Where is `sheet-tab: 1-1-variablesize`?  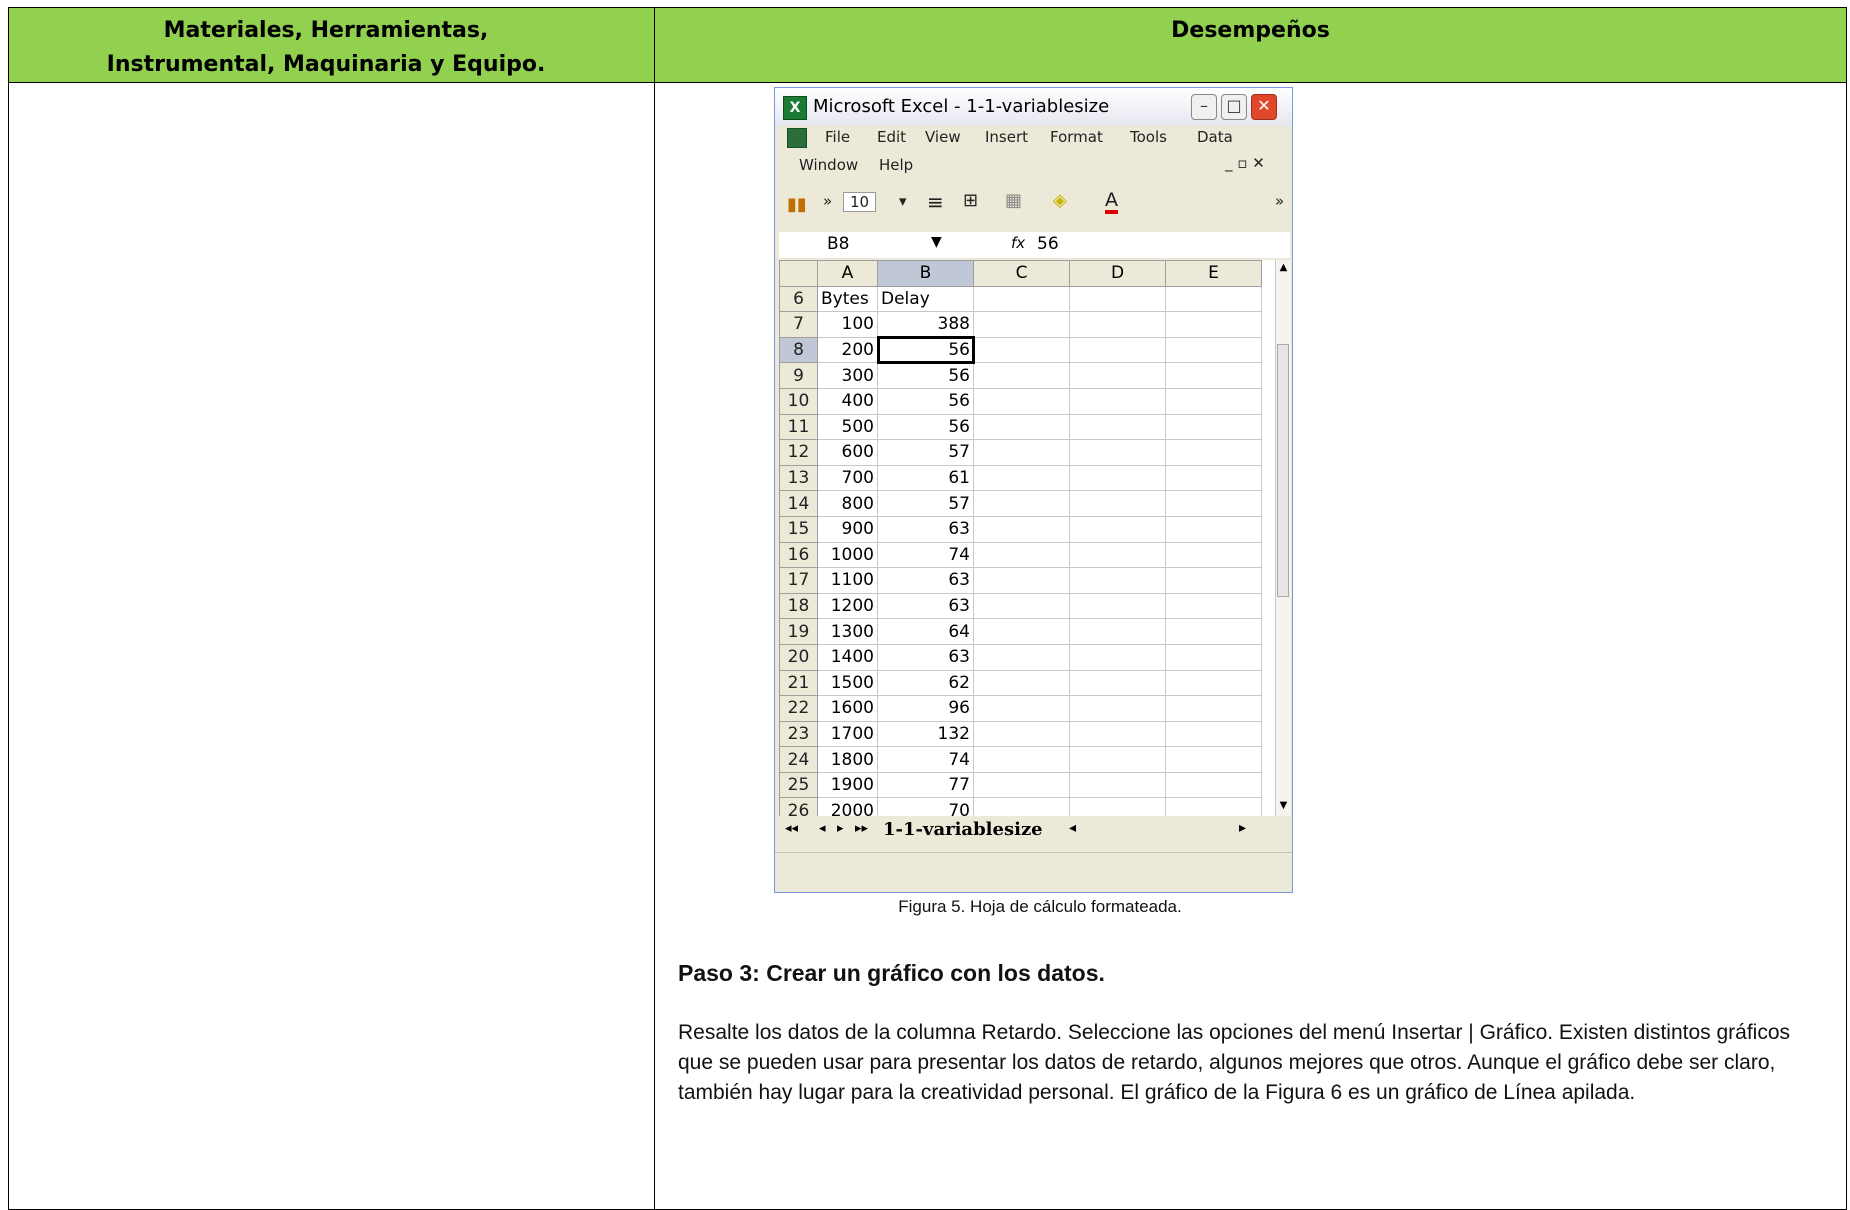
sheet-tab: 1-1-variablesize is located at coordinates (963, 829).